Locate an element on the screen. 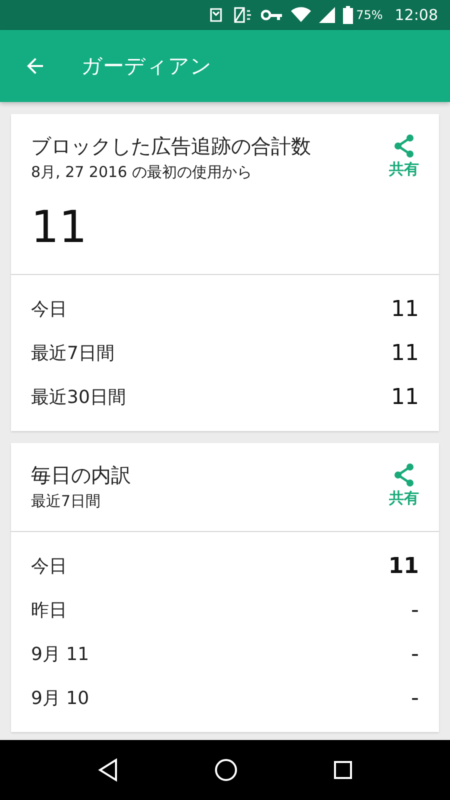 This screenshot has height=800, width=450. card-subtitle: 8月, 27 2016 の最初の使用から is located at coordinates (142, 172).